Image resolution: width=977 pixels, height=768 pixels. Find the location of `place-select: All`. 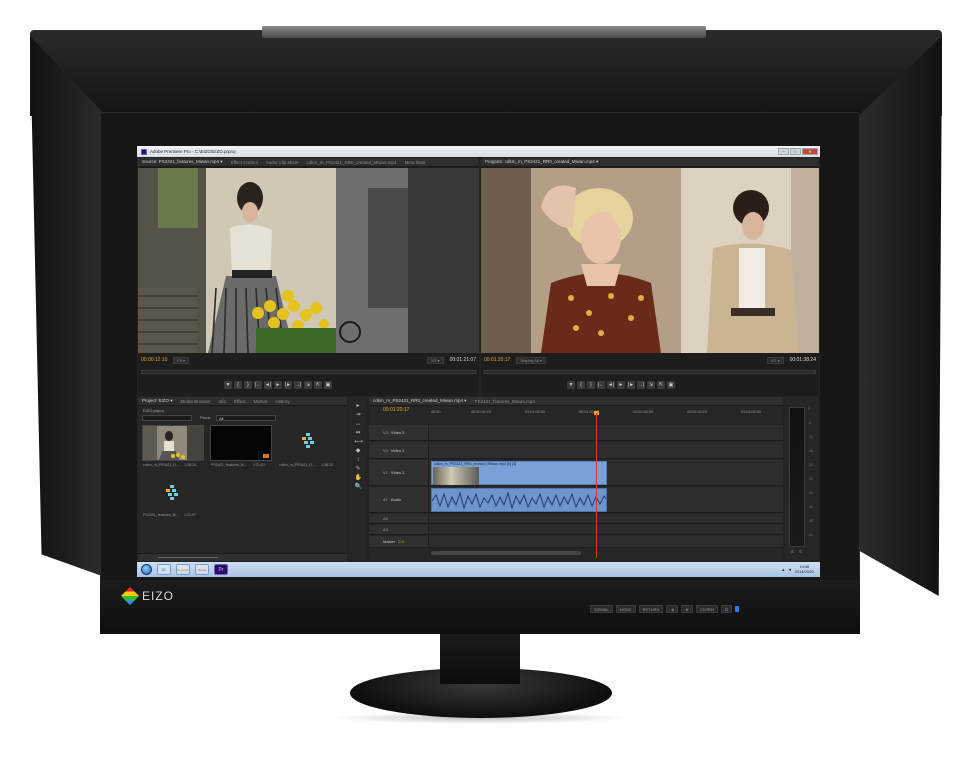

place-select: All is located at coordinates (246, 418).